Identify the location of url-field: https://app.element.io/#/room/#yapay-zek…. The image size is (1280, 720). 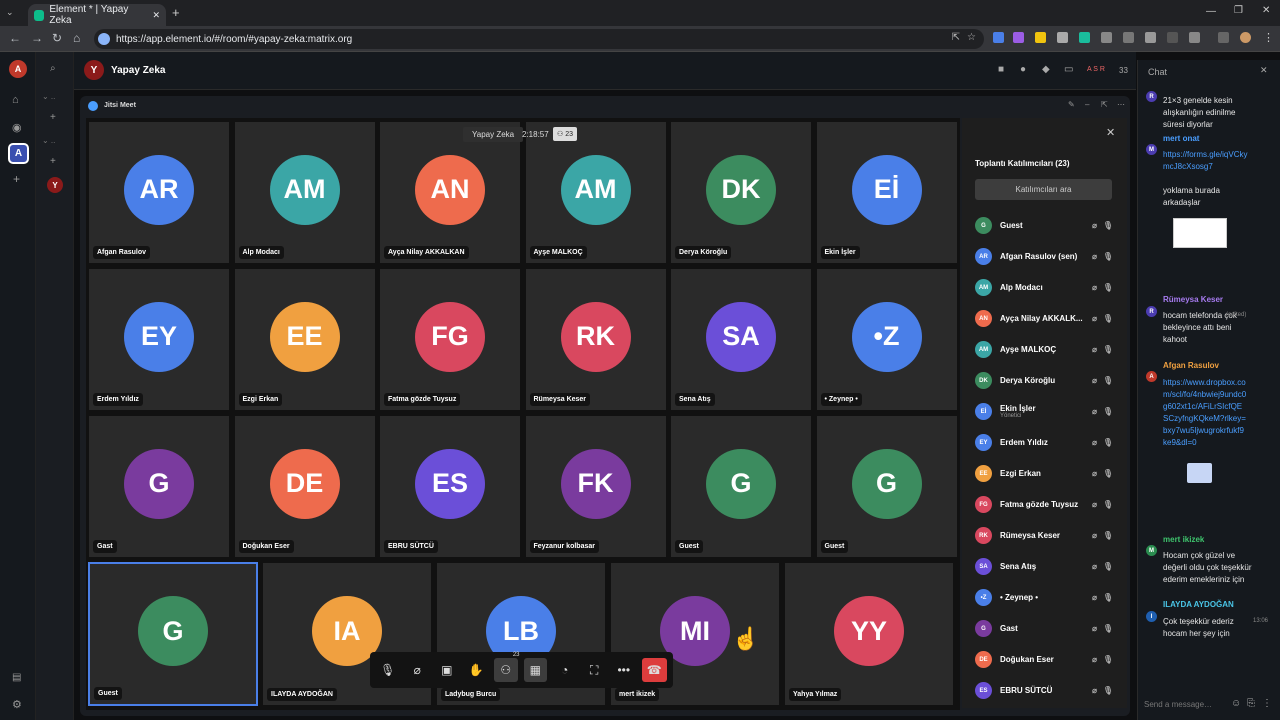
(539, 39).